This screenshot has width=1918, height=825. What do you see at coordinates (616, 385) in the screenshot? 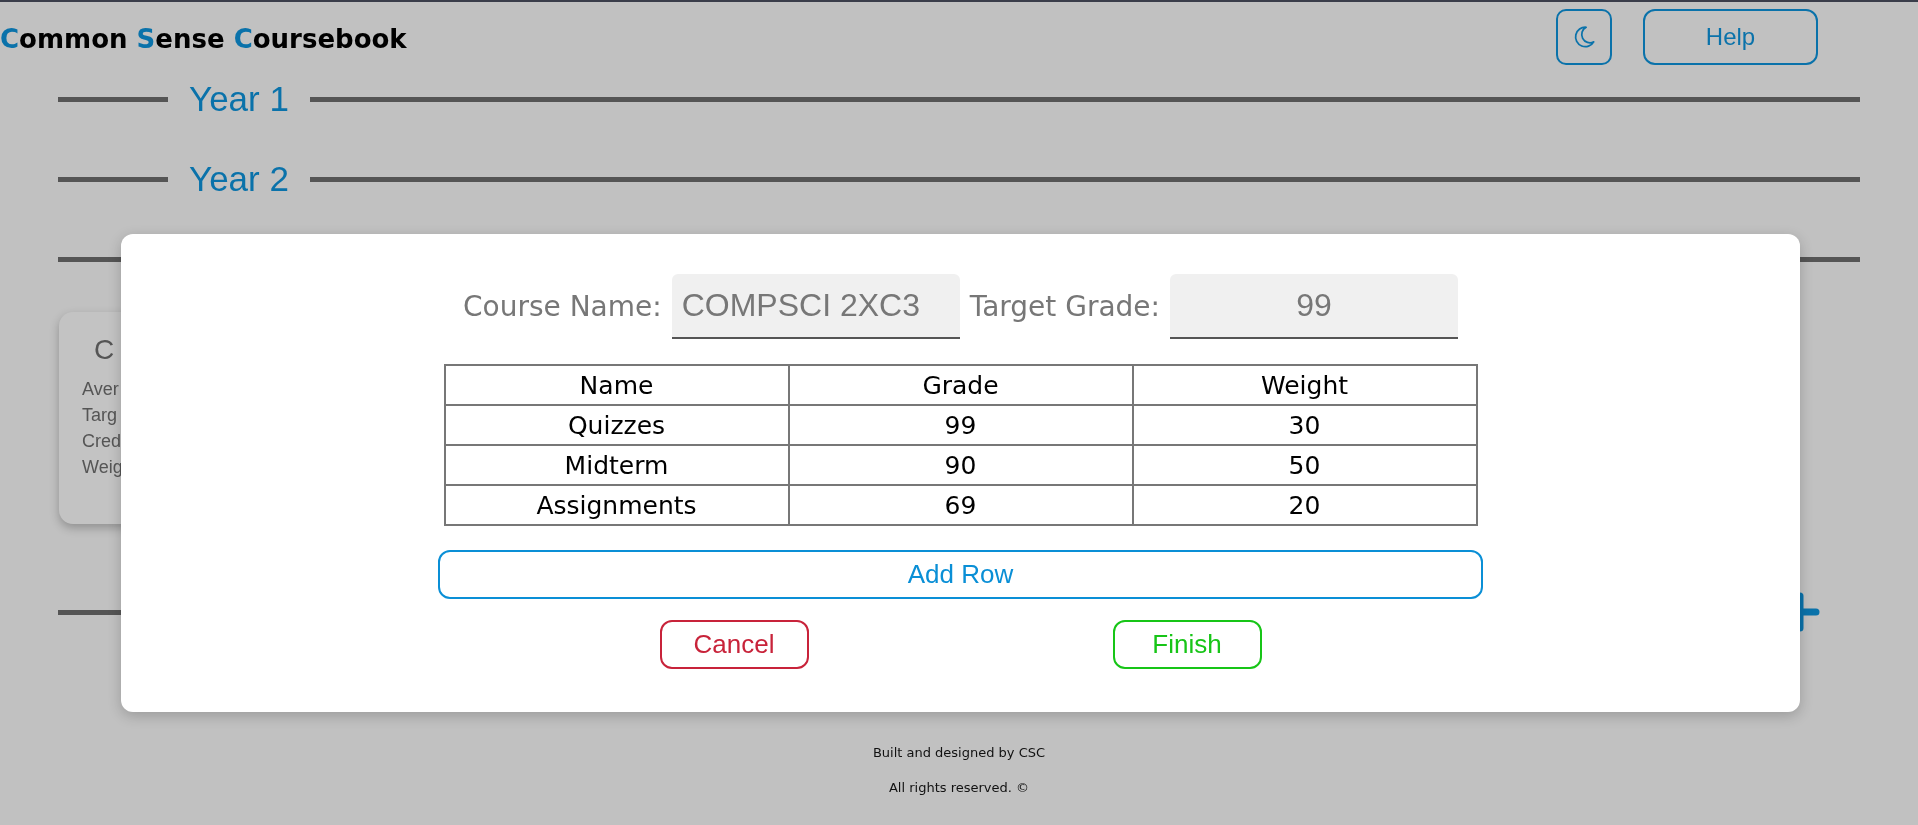
I see `column-header: Name` at bounding box center [616, 385].